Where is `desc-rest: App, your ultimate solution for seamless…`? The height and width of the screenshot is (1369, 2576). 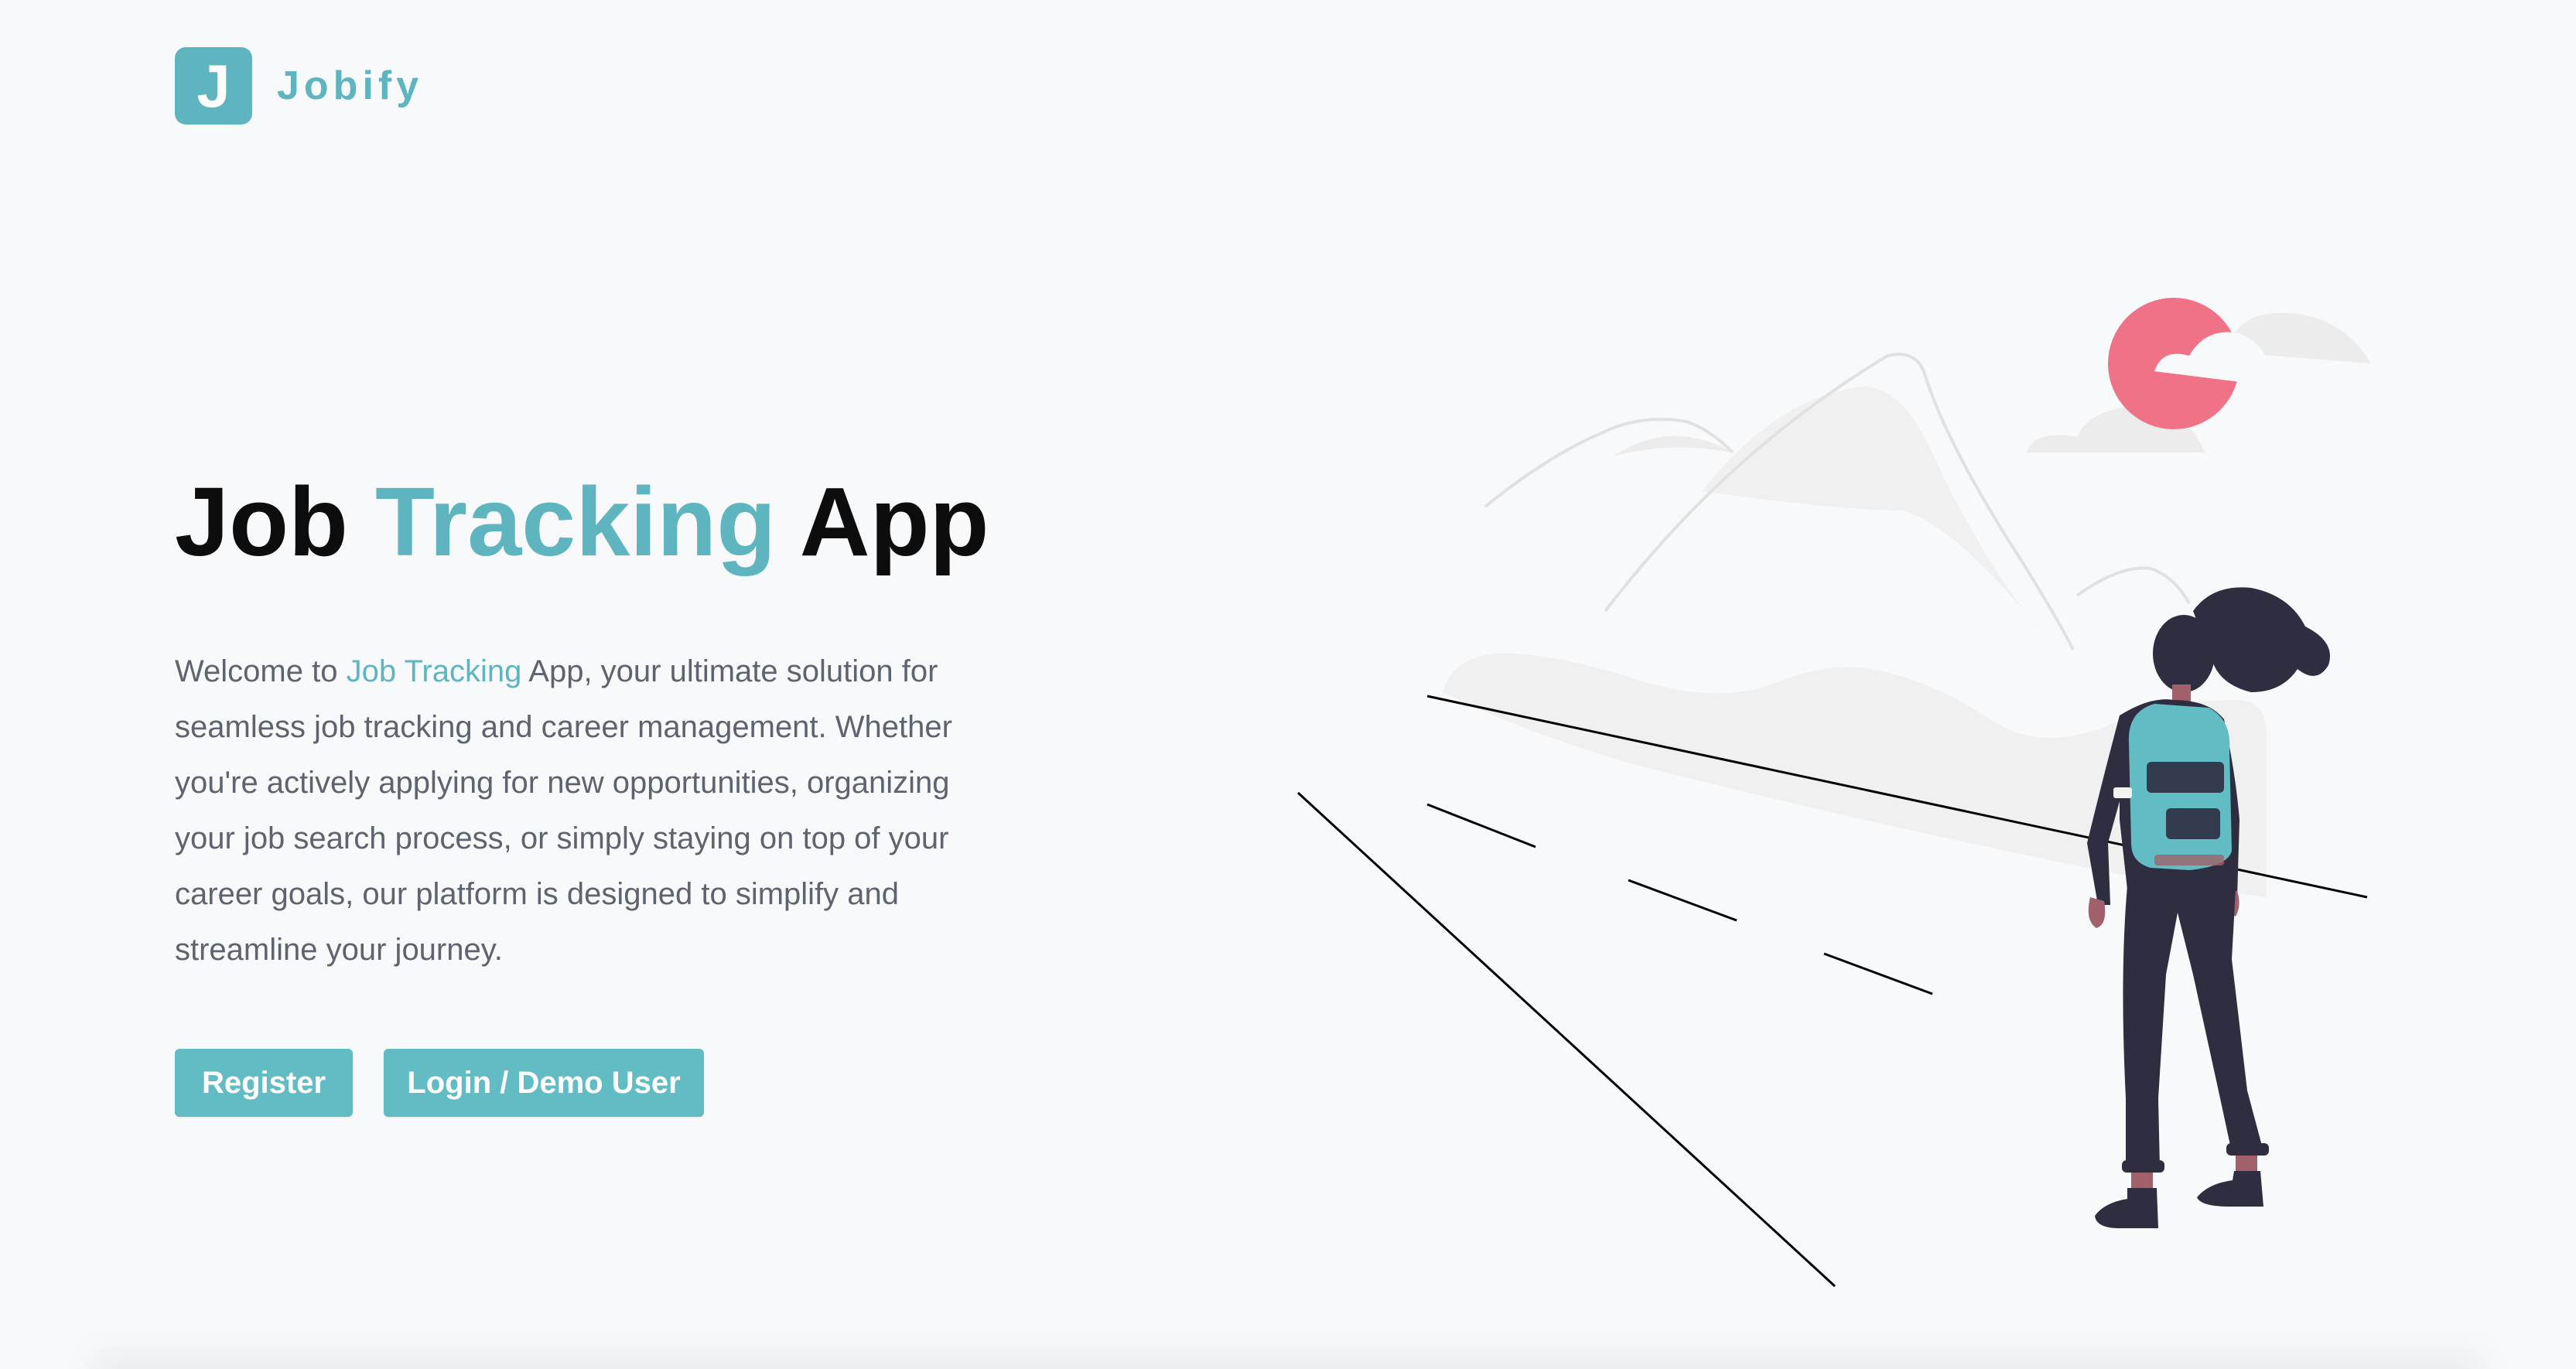 desc-rest: App, your ultimate solution for seamless… is located at coordinates (563, 810).